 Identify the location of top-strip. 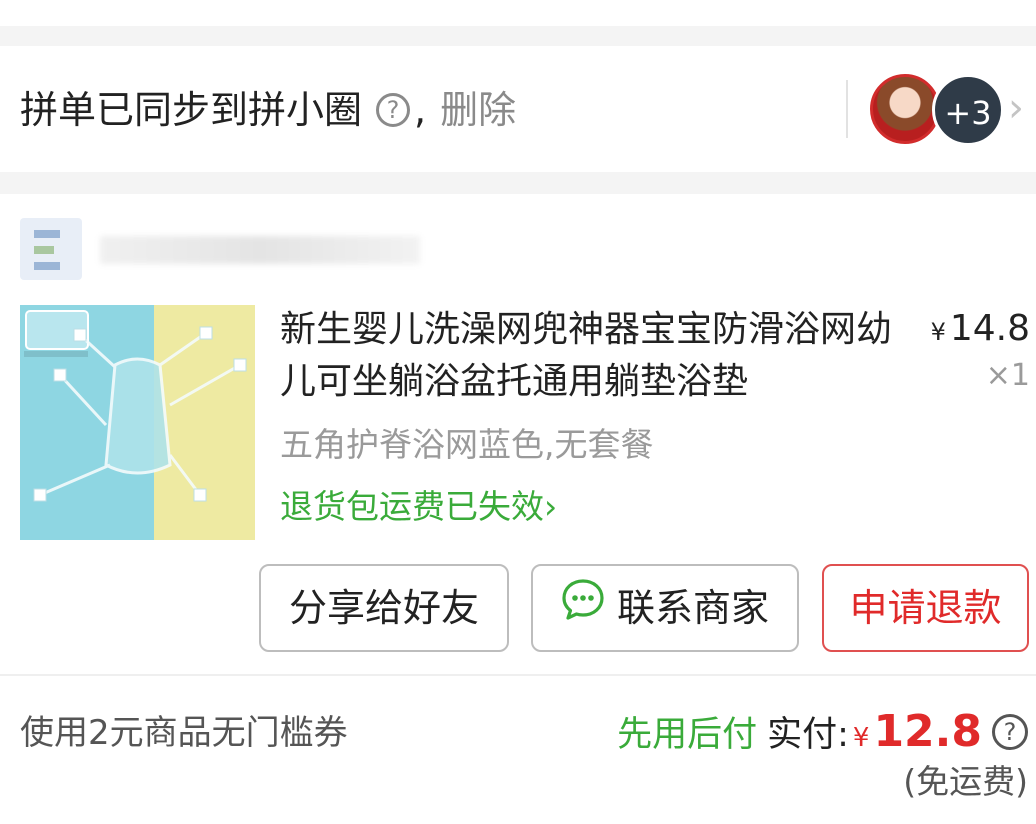
(518, 13).